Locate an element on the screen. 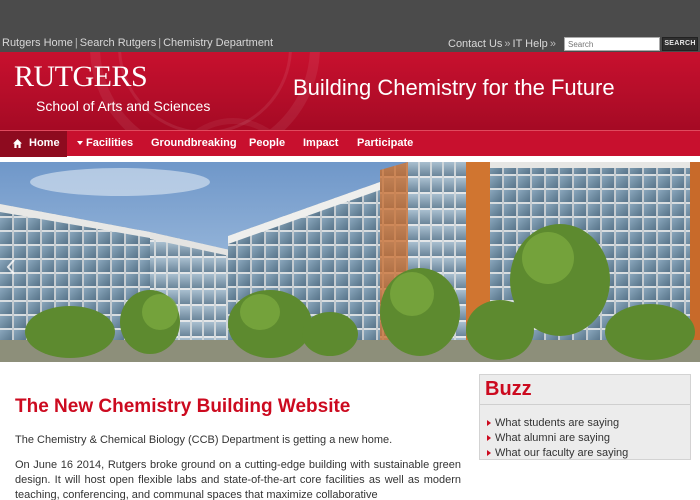  school-name: School of Arts and Sciences is located at coordinates (123, 106).